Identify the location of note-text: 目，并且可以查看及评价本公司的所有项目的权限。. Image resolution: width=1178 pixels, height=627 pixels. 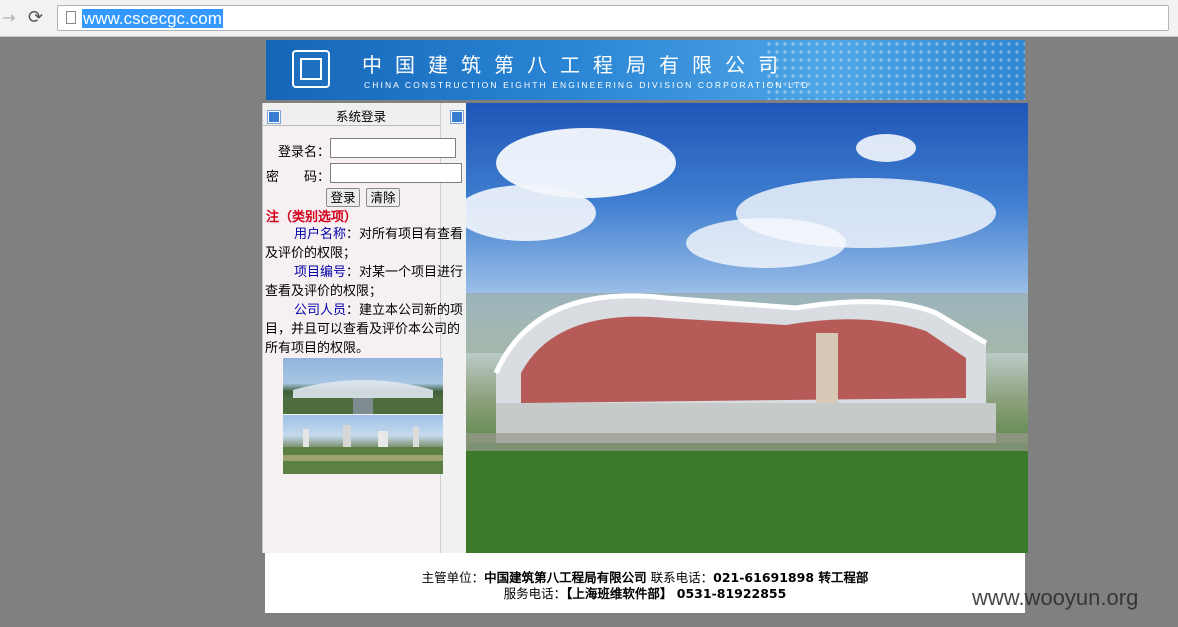
(363, 339).